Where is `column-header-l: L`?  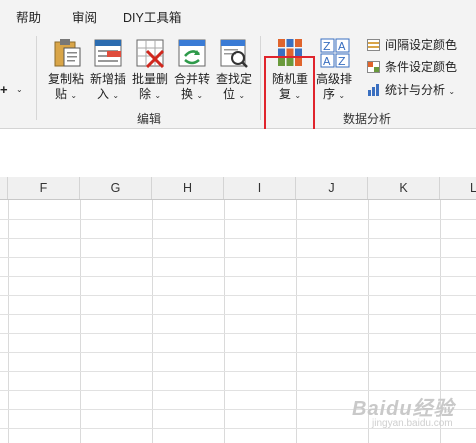
column-header-l: L is located at coordinates (458, 188).